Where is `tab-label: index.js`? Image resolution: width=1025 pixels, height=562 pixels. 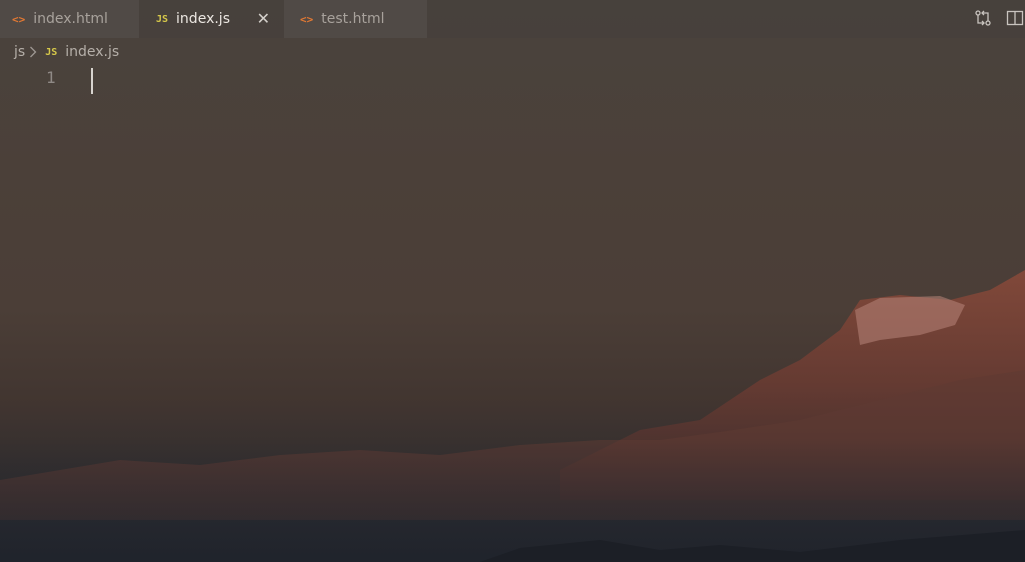
tab-label: index.js is located at coordinates (203, 19).